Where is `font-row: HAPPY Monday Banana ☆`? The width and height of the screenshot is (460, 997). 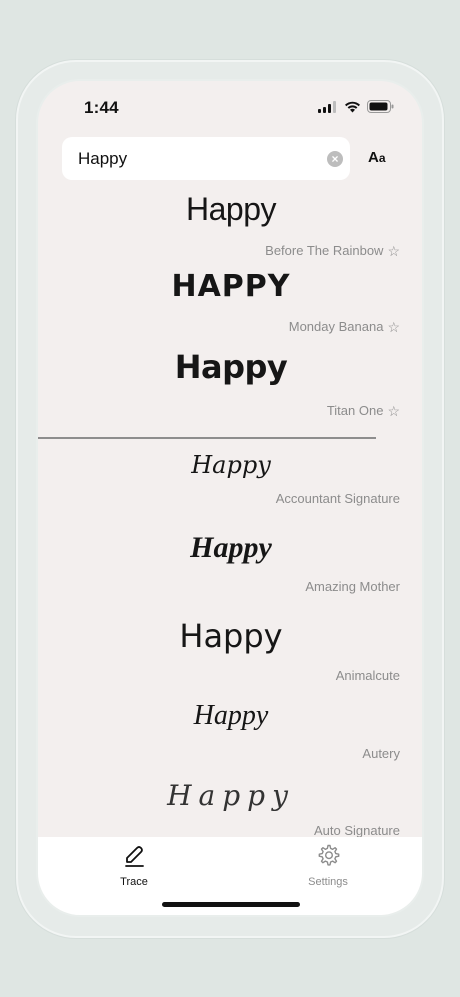 font-row: HAPPY Monday Banana ☆ is located at coordinates (231, 302).